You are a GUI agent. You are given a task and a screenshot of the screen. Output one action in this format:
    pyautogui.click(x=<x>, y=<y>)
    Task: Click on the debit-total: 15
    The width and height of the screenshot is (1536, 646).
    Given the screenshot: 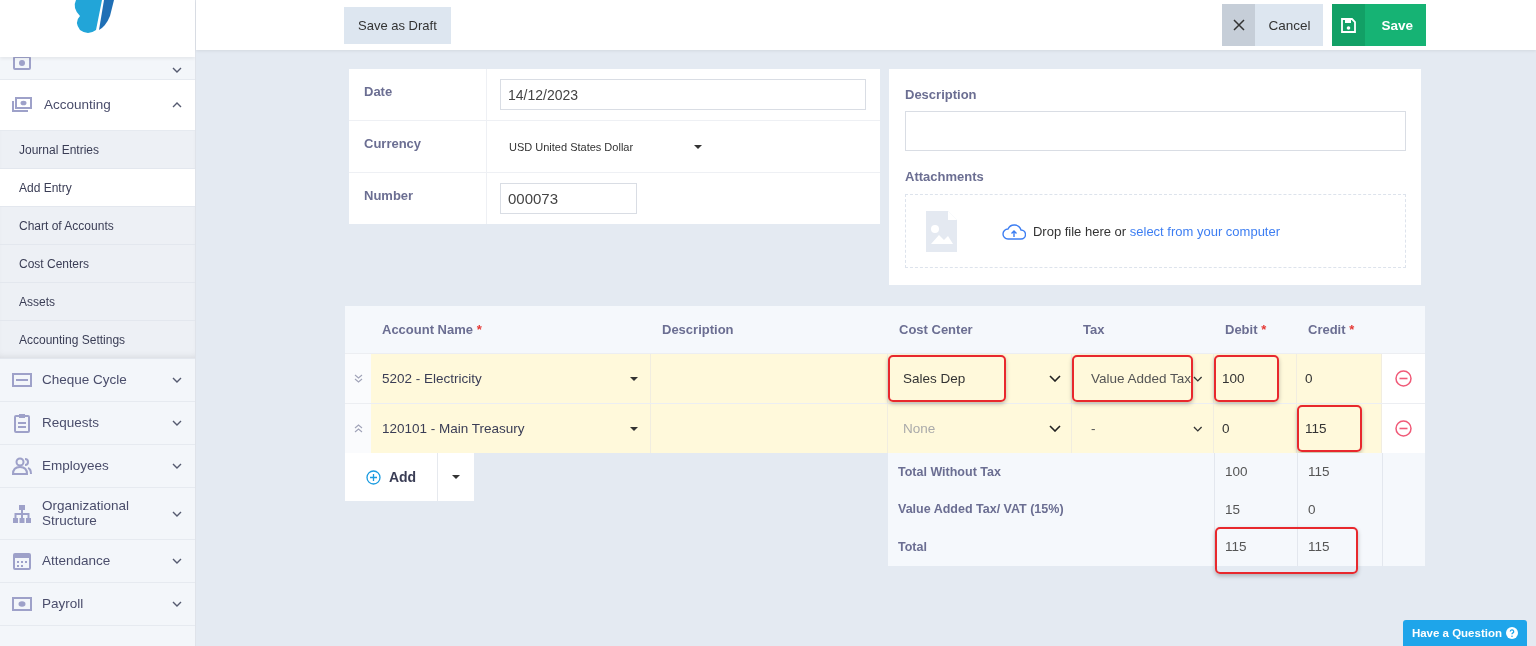 What is the action you would take?
    pyautogui.click(x=1255, y=509)
    